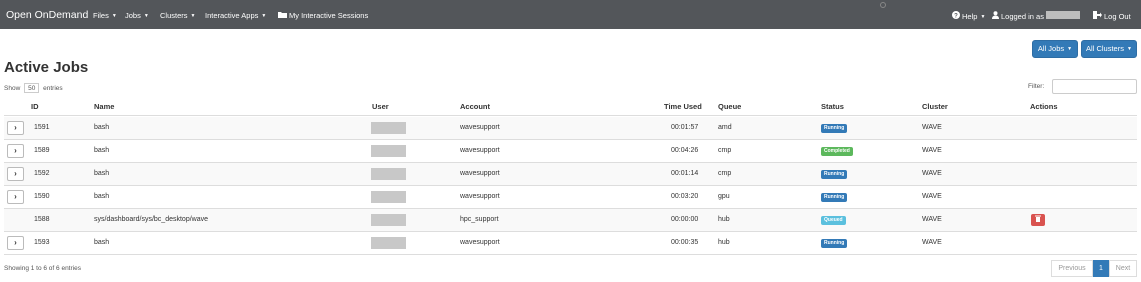 The height and width of the screenshot is (282, 1141). Describe the element at coordinates (47, 15) in the screenshot. I see `brand-link: Open OnDemand` at that location.